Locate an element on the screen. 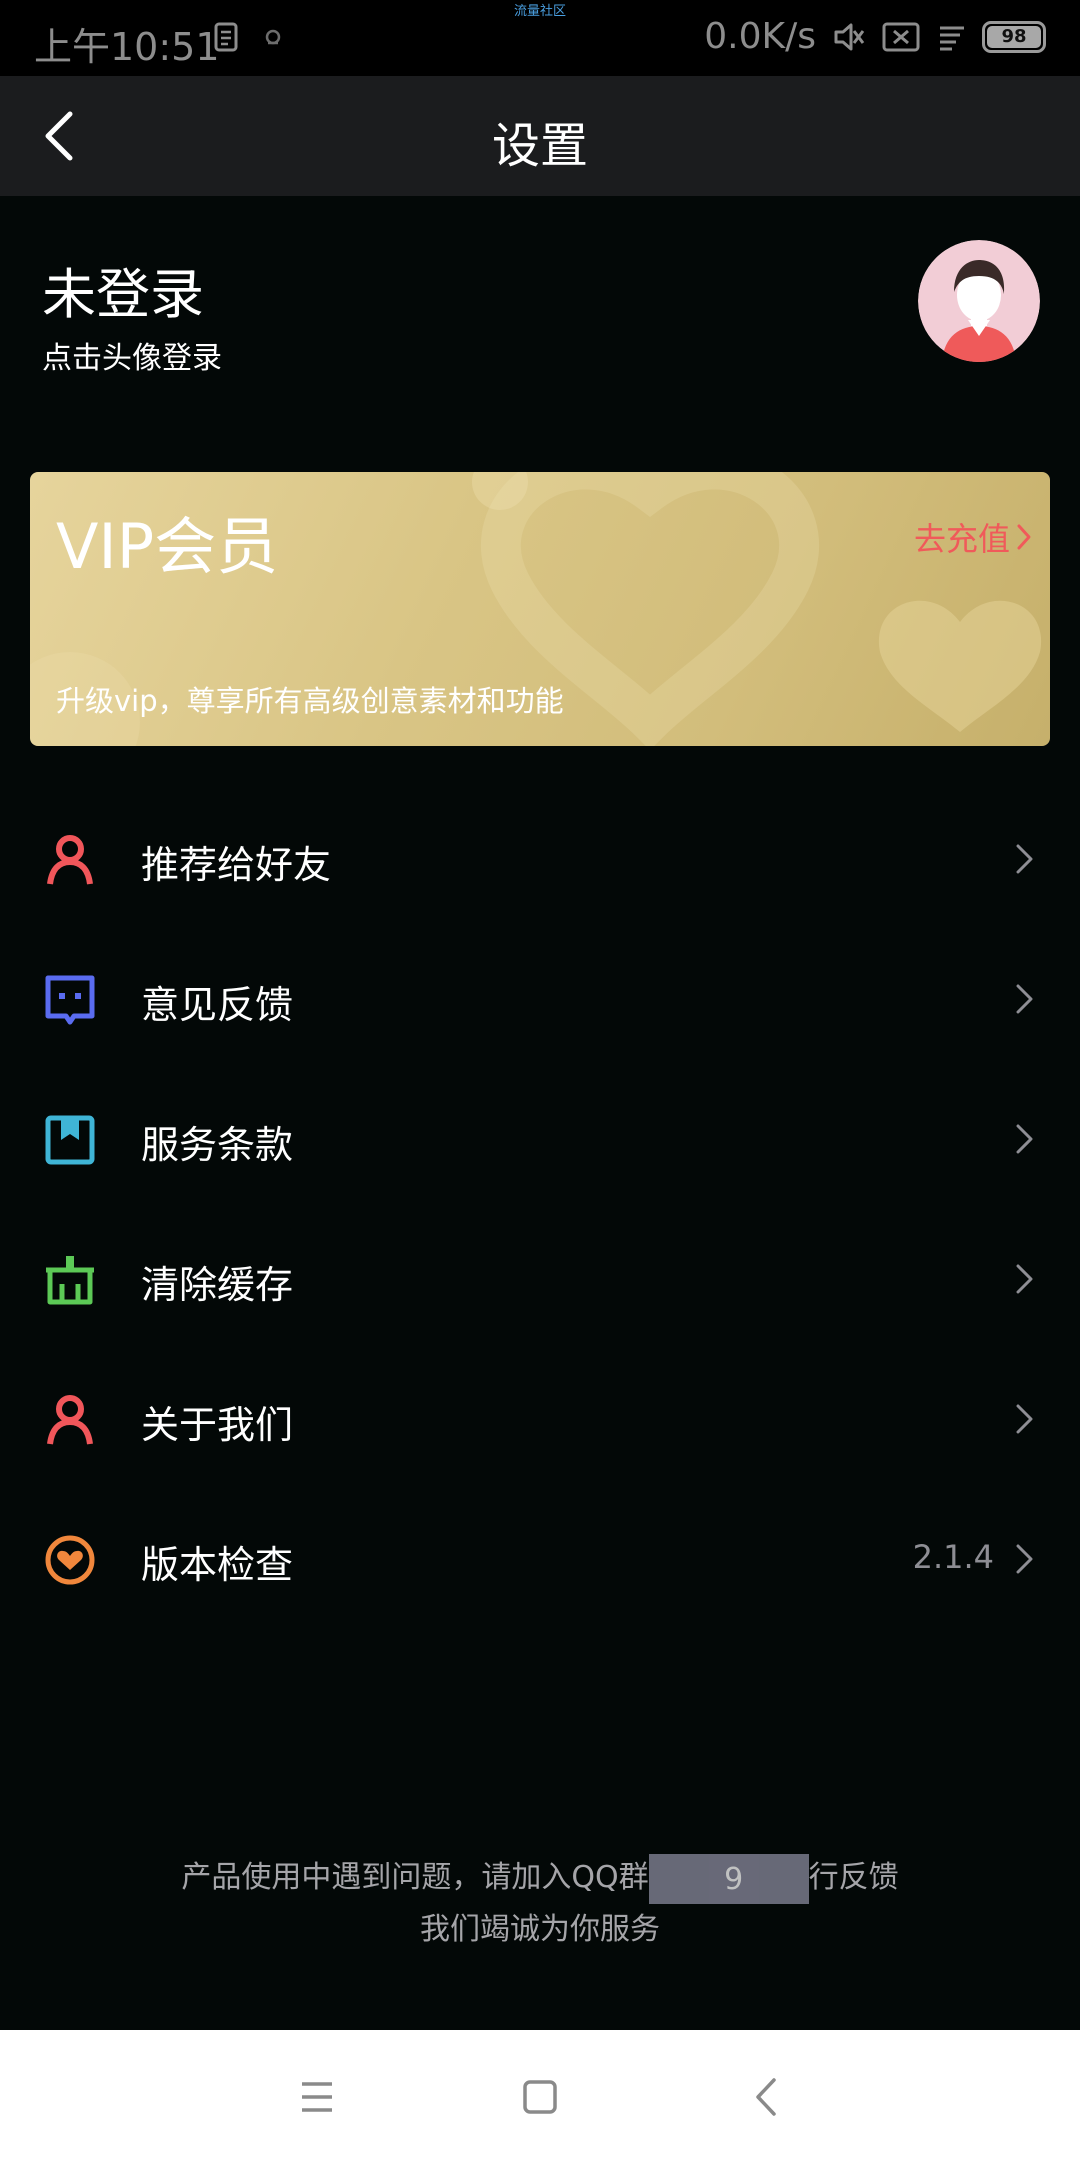 The image size is (1080, 2160). back-chevron-icon is located at coordinates (767, 2097).